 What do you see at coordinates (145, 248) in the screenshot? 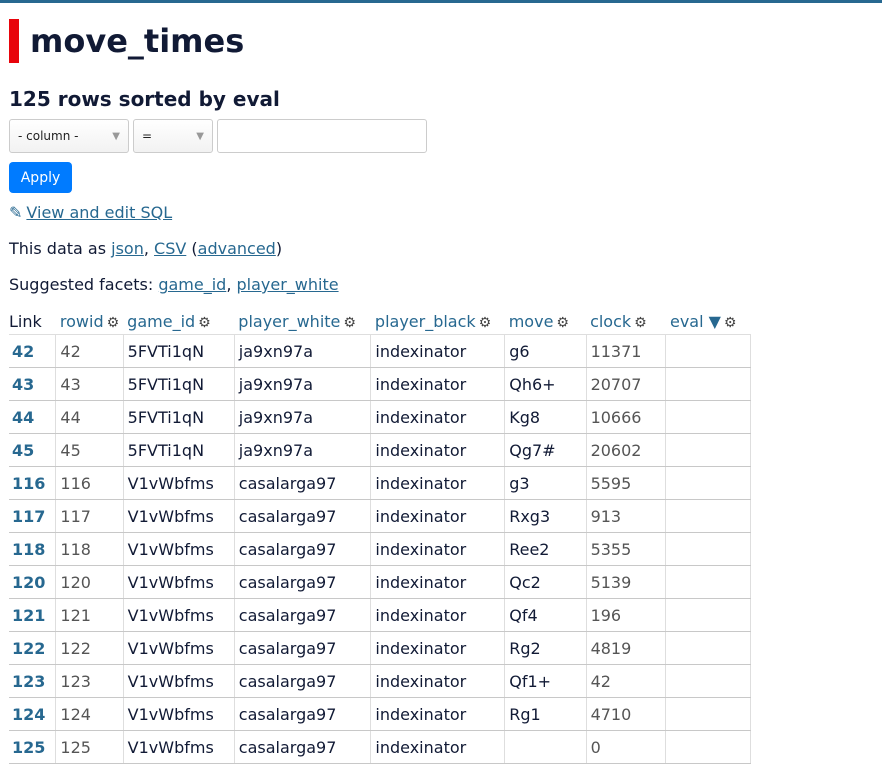
I see `export-row: This data as json, CSV (advanced)` at bounding box center [145, 248].